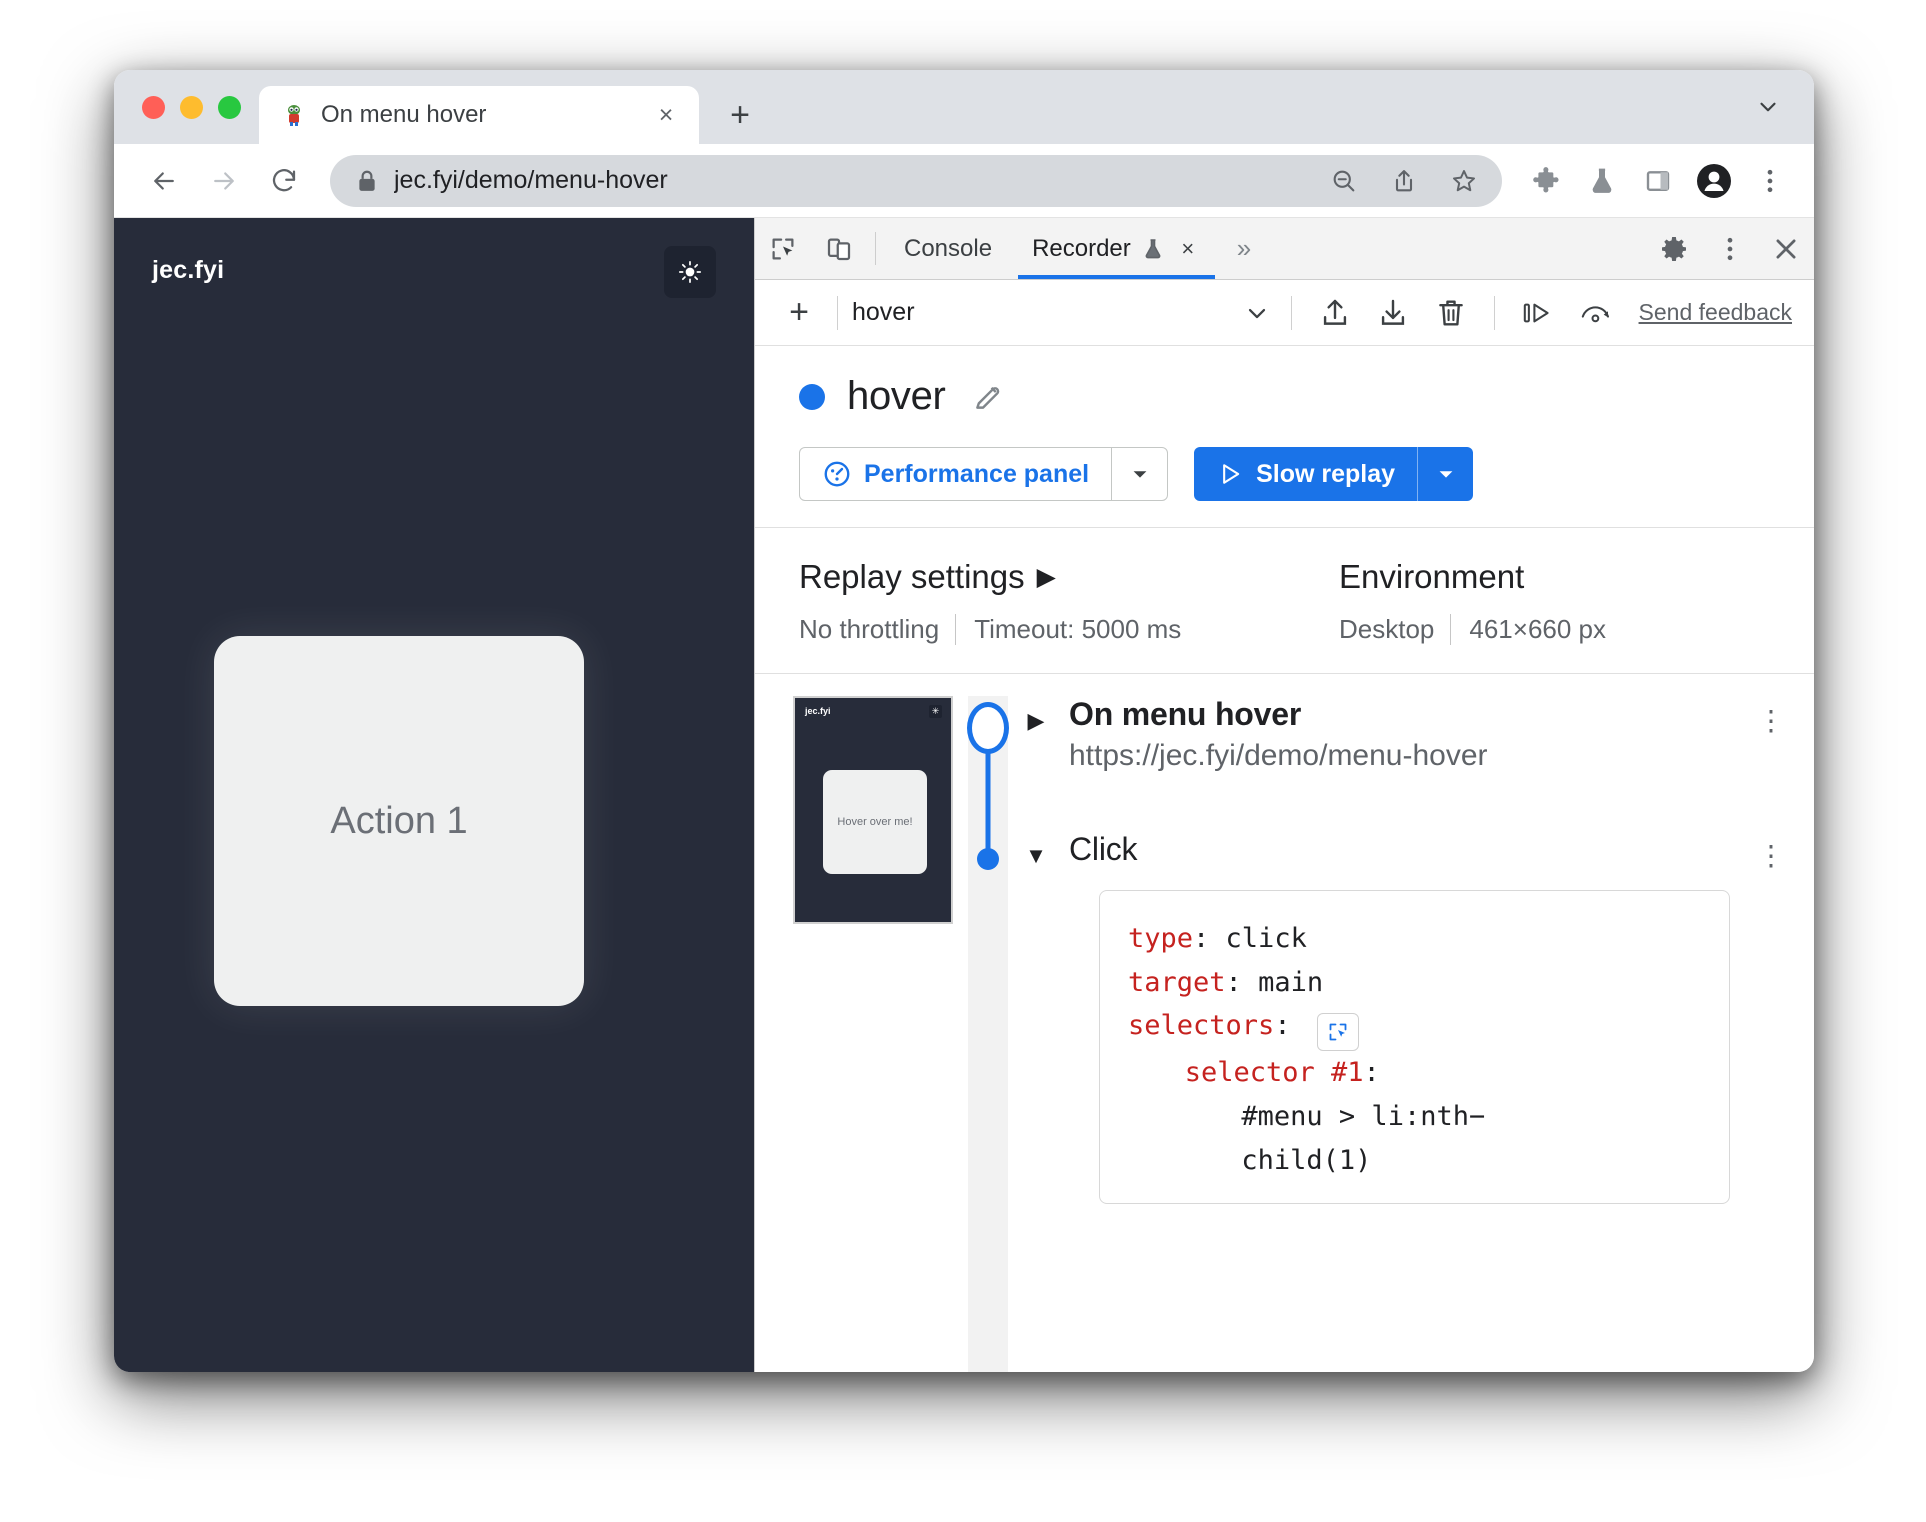  I want to click on page-brand: jec.fyi, so click(188, 270).